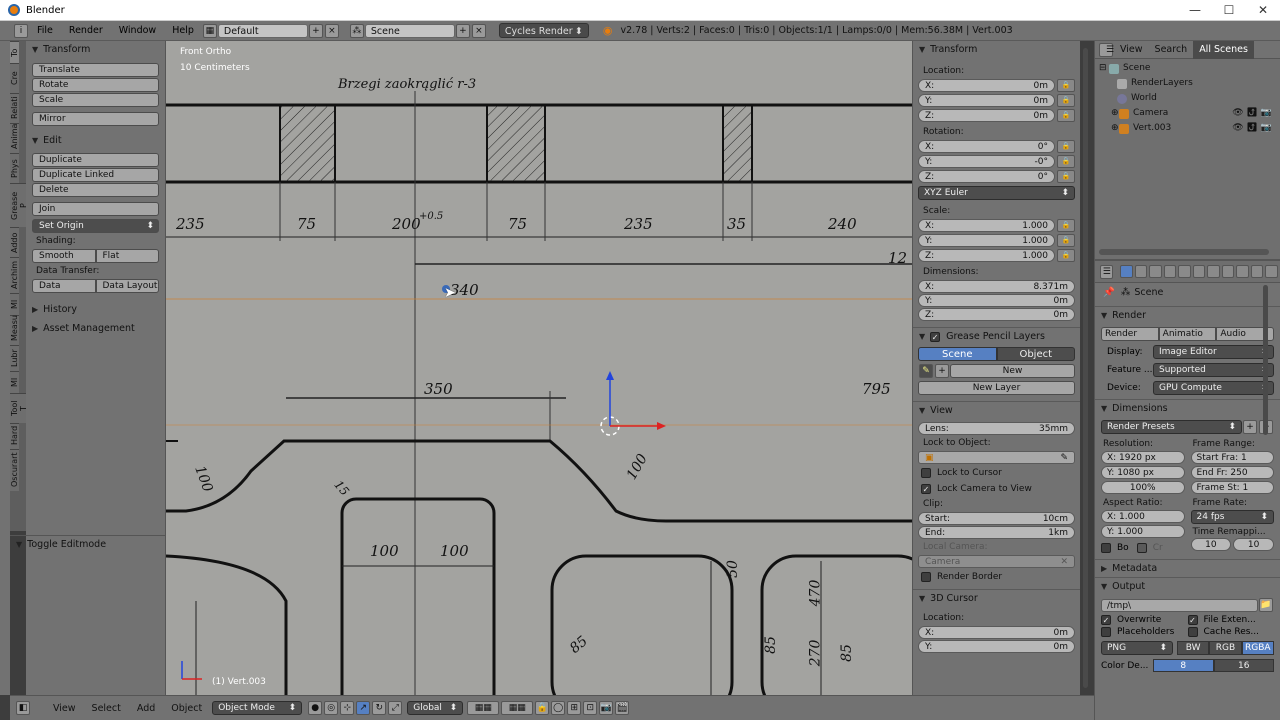  Describe the element at coordinates (986, 85) in the screenshot. I see `location-x-field: X: 0m` at that location.